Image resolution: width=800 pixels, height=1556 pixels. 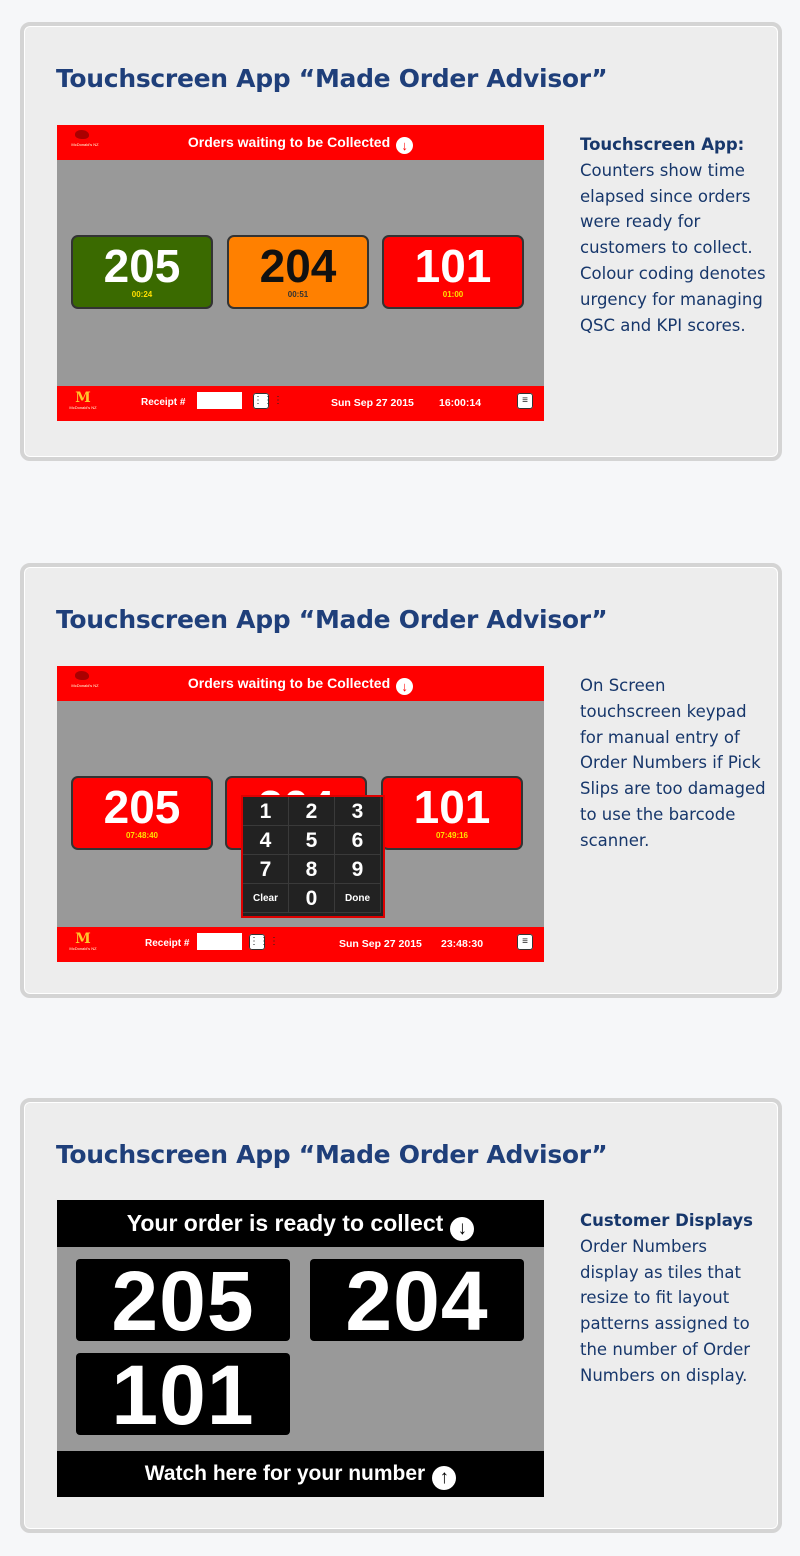 I want to click on order-tile: 204 00:51, so click(x=298, y=272).